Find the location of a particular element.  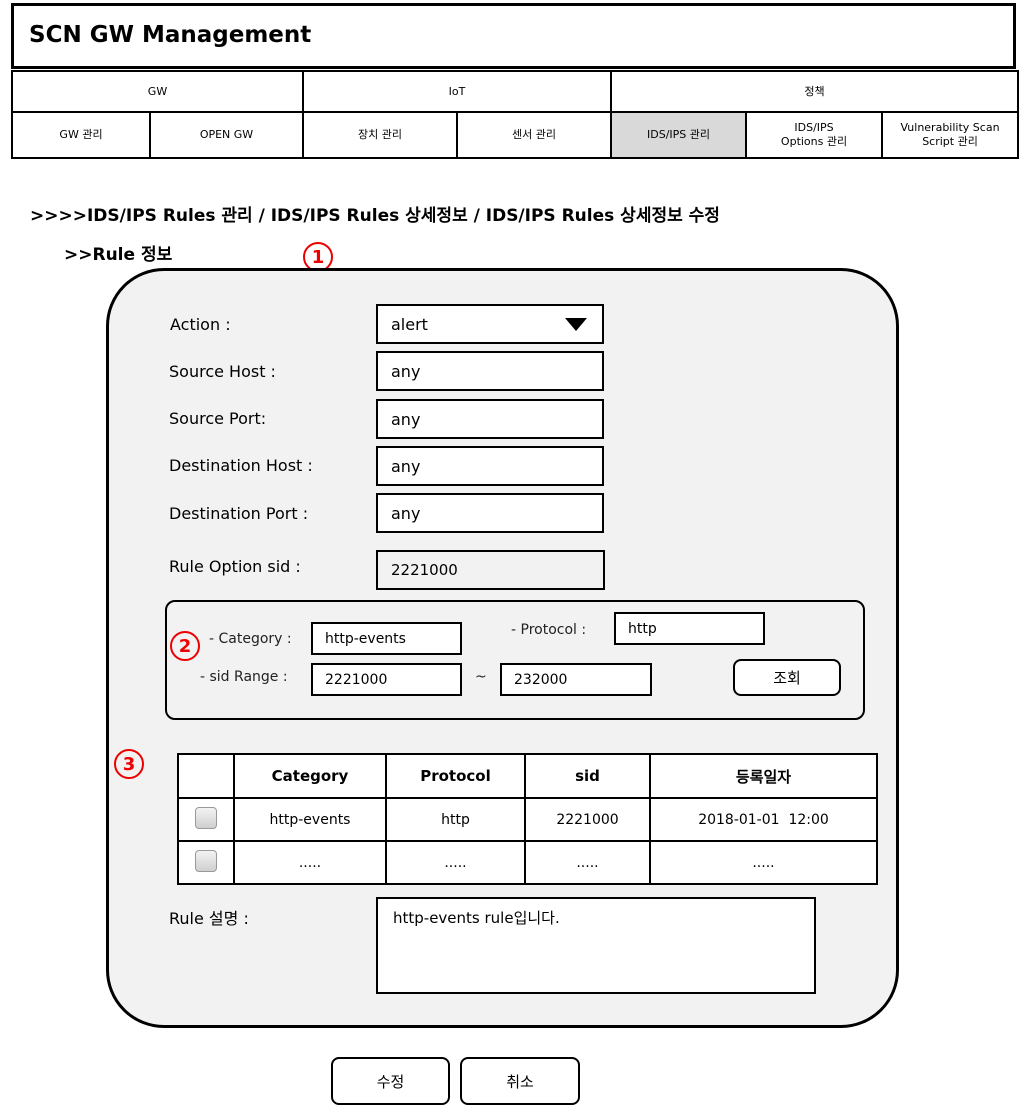

action-value: alert is located at coordinates (409, 324).